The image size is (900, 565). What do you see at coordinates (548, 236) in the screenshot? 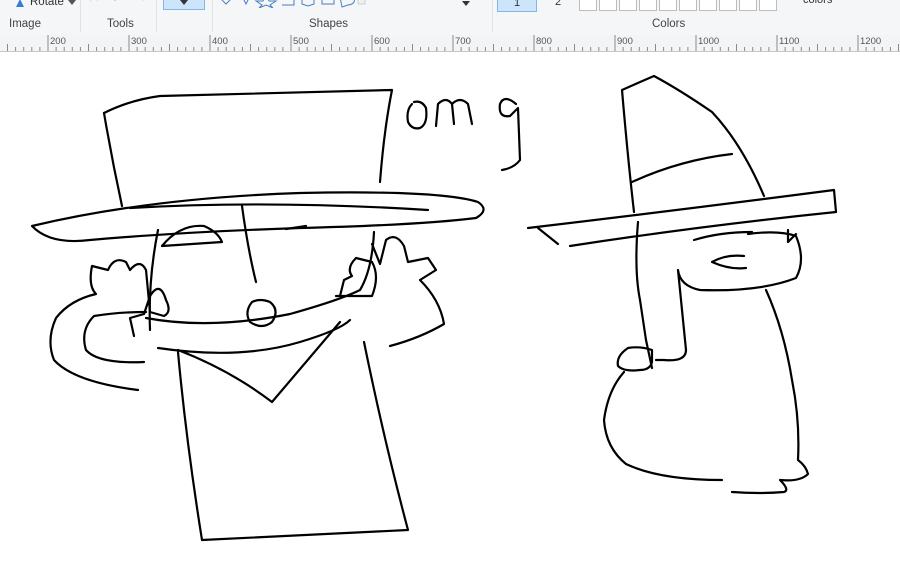
I see `witch-brim-tip` at bounding box center [548, 236].